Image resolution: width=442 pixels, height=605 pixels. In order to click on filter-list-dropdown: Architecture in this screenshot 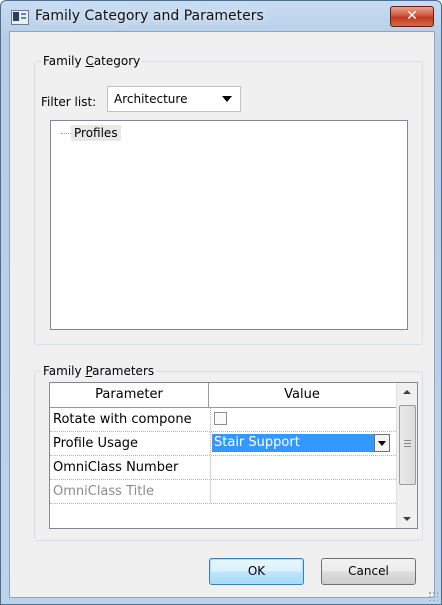, I will do `click(174, 99)`.